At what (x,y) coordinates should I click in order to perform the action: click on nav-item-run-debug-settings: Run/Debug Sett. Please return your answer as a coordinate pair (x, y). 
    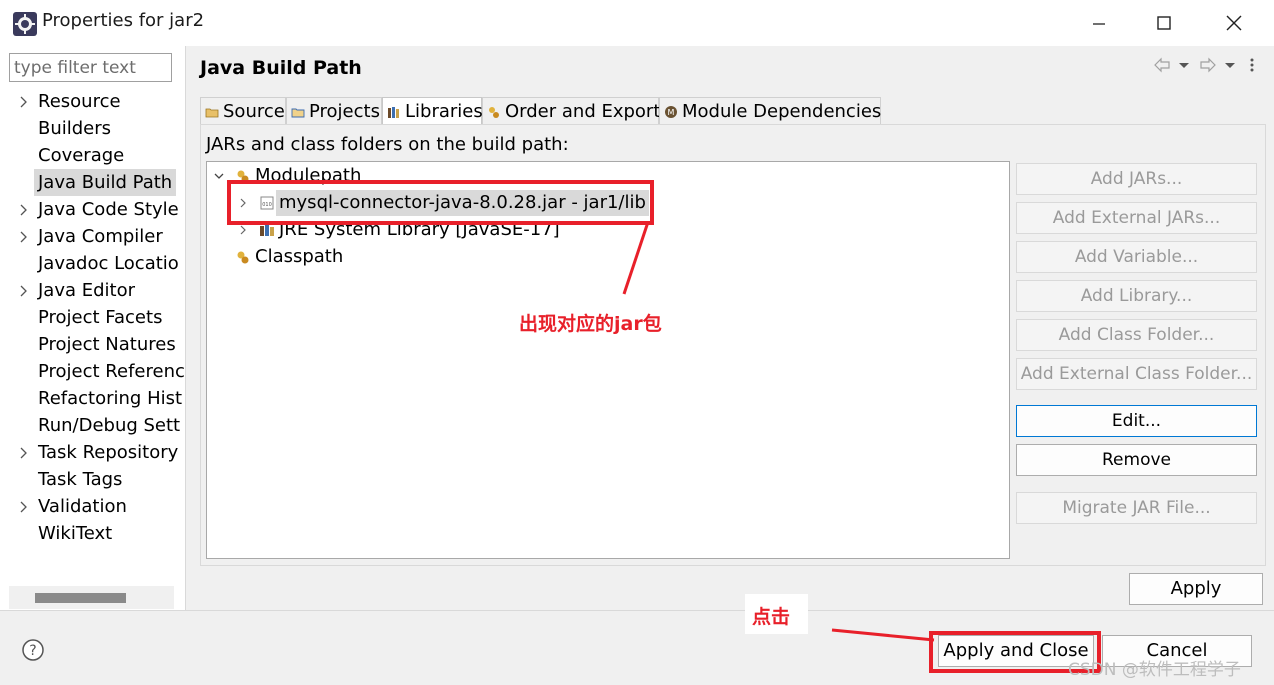
    Looking at the image, I should click on (92, 425).